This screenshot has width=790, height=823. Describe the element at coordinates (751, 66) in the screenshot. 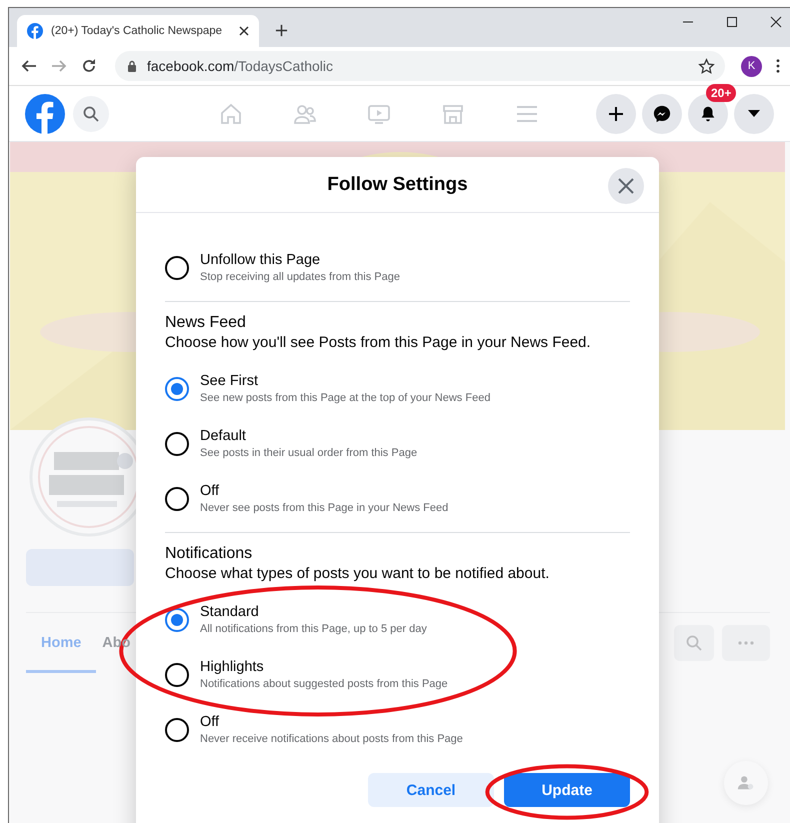

I see `profile-avatar: K` at that location.